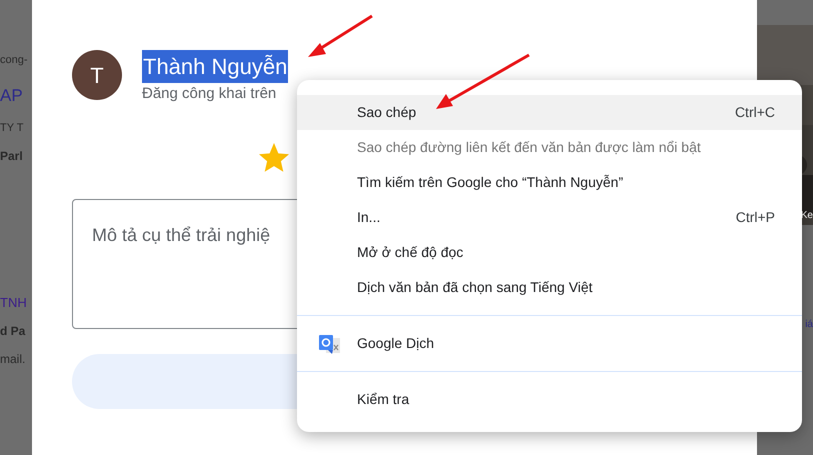 This screenshot has width=813, height=455. Describe the element at coordinates (14, 303) in the screenshot. I see `page-text: TNH` at that location.